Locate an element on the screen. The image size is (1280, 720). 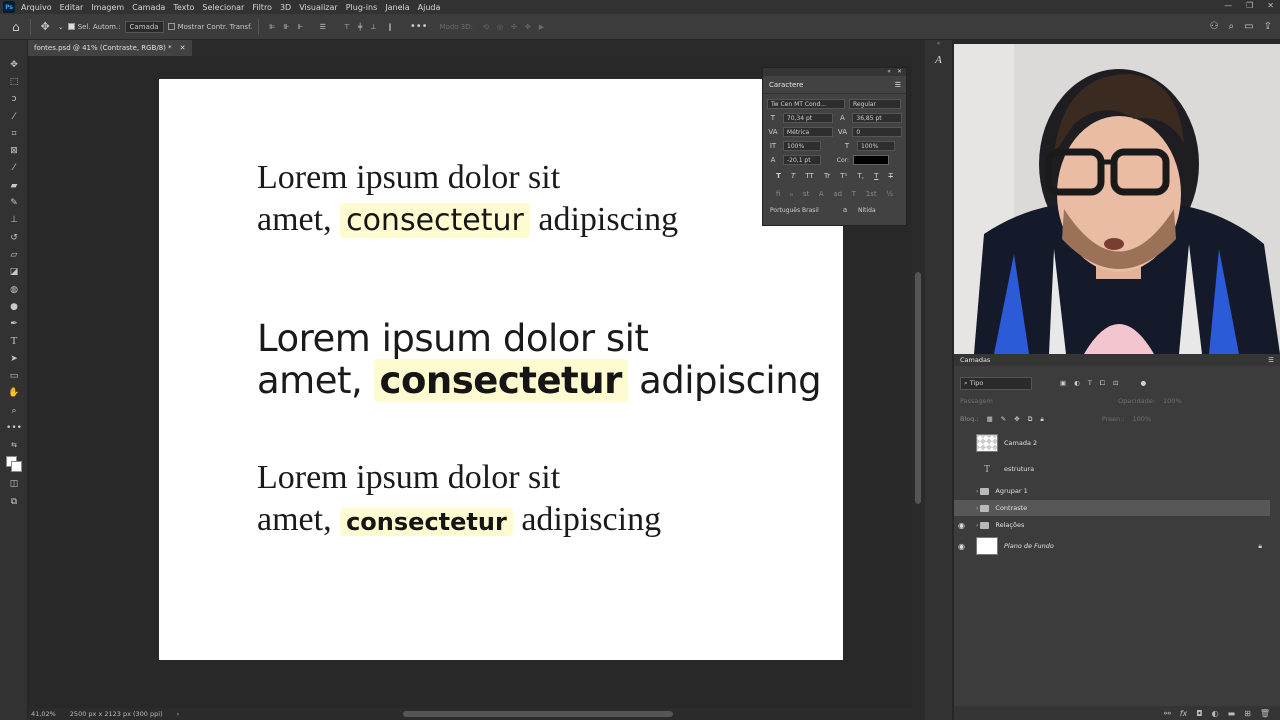
layer-name: Contraste is located at coordinates (1011, 508).